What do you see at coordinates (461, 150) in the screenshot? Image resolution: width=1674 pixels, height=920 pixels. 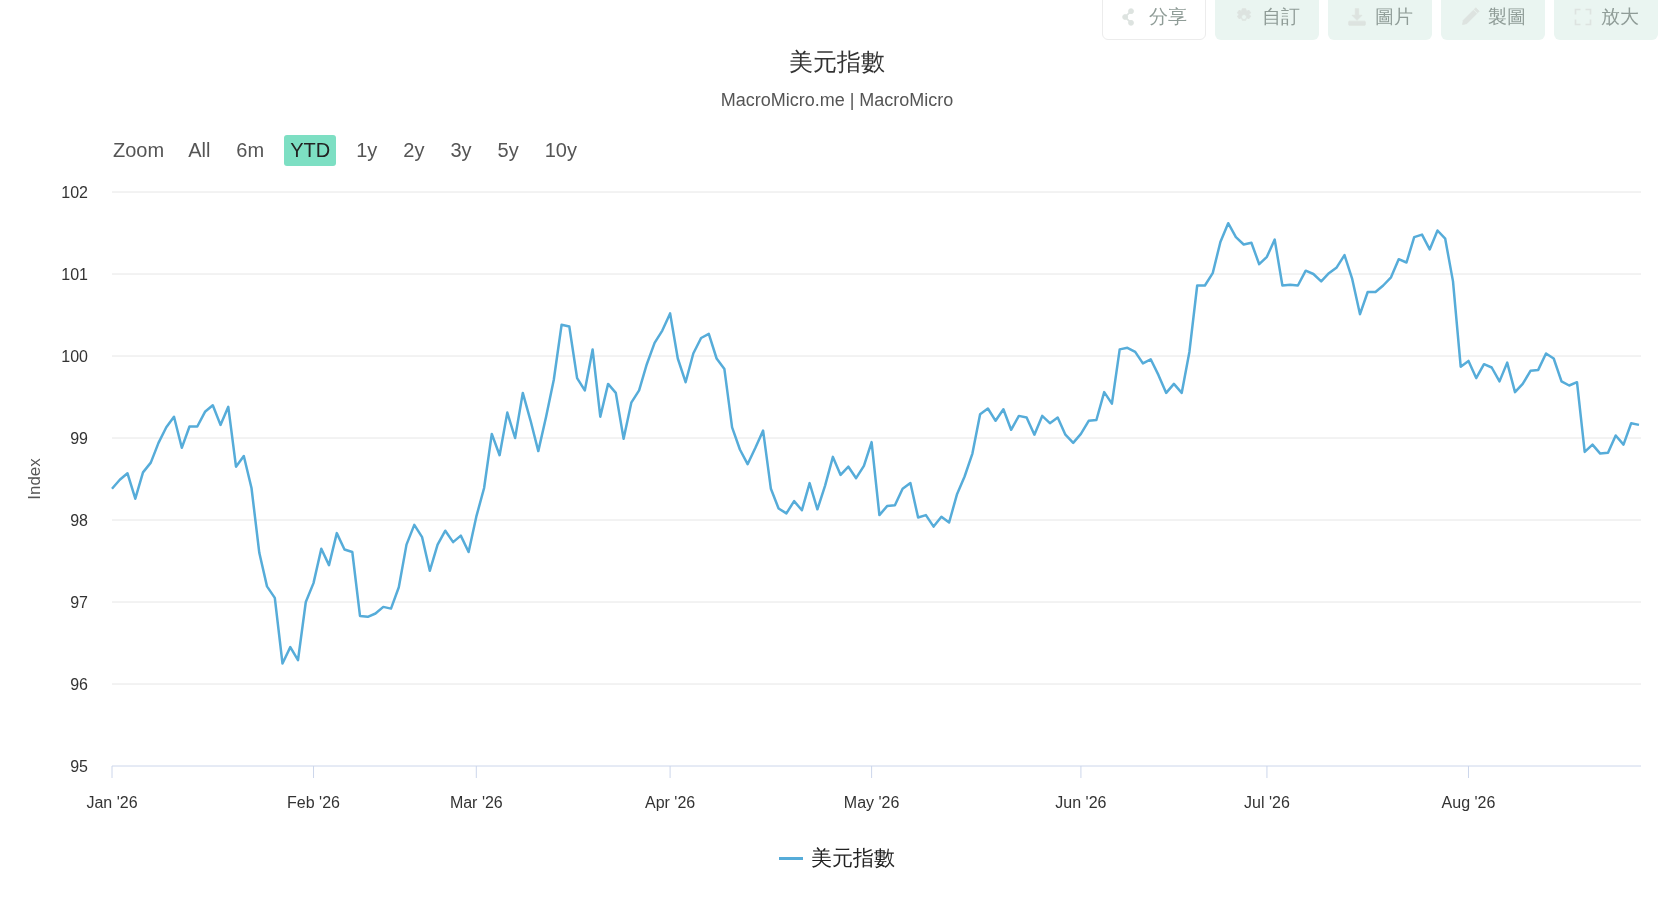 I see `range-button: 3y` at bounding box center [461, 150].